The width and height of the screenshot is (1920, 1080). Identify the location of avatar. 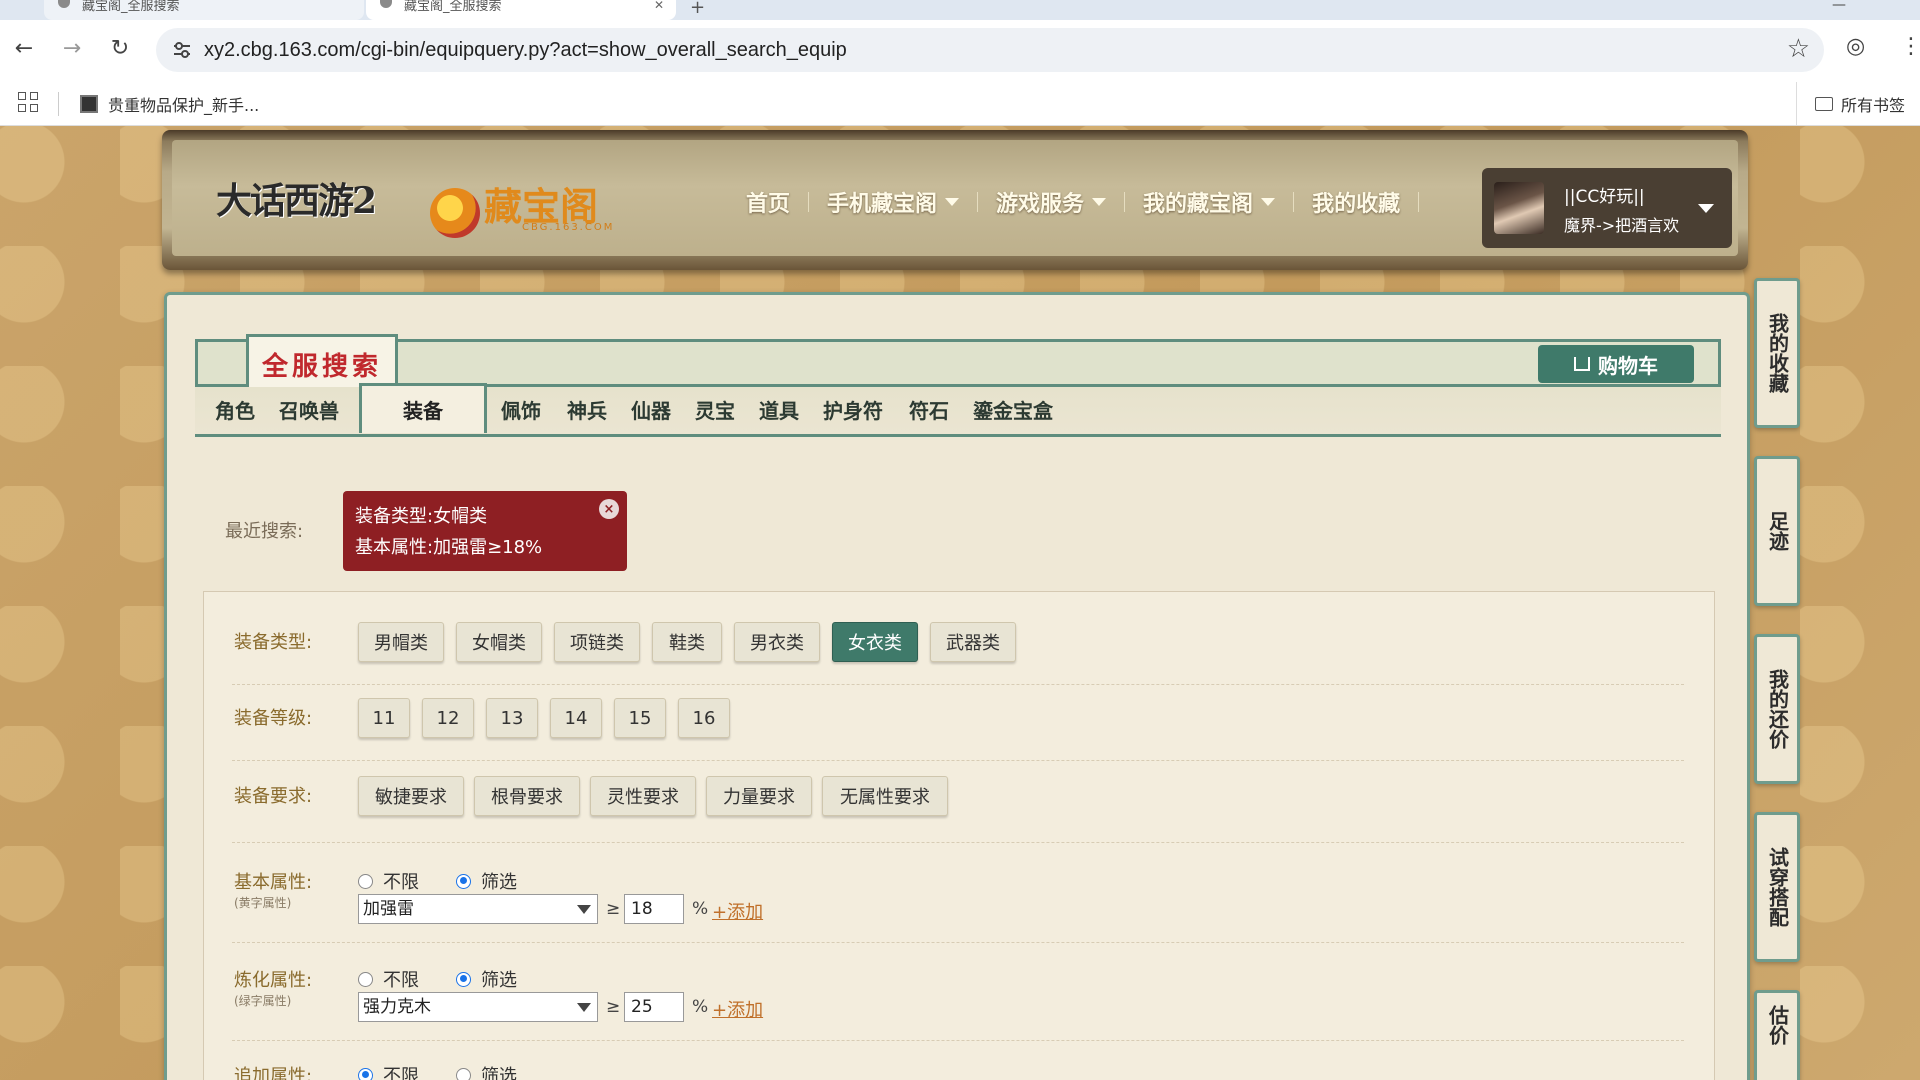
(1519, 208).